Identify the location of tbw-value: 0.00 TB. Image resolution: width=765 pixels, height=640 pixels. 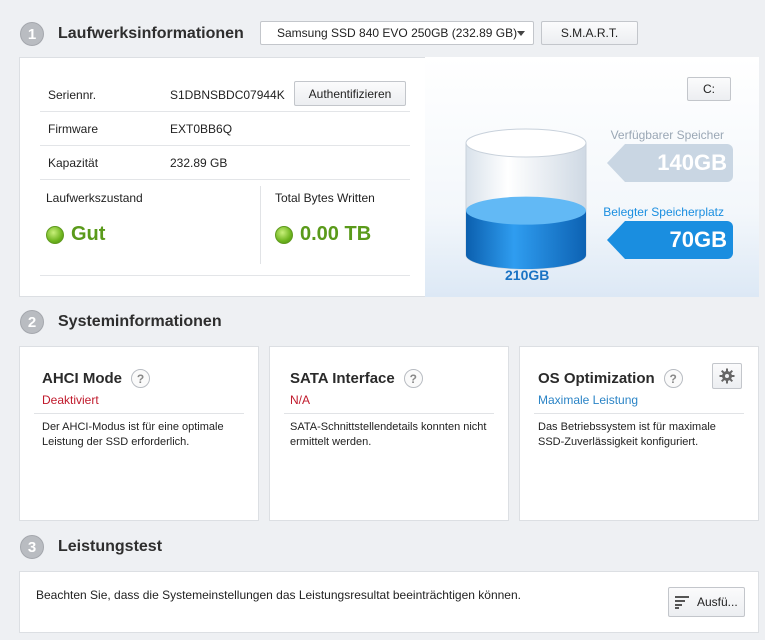
(336, 234).